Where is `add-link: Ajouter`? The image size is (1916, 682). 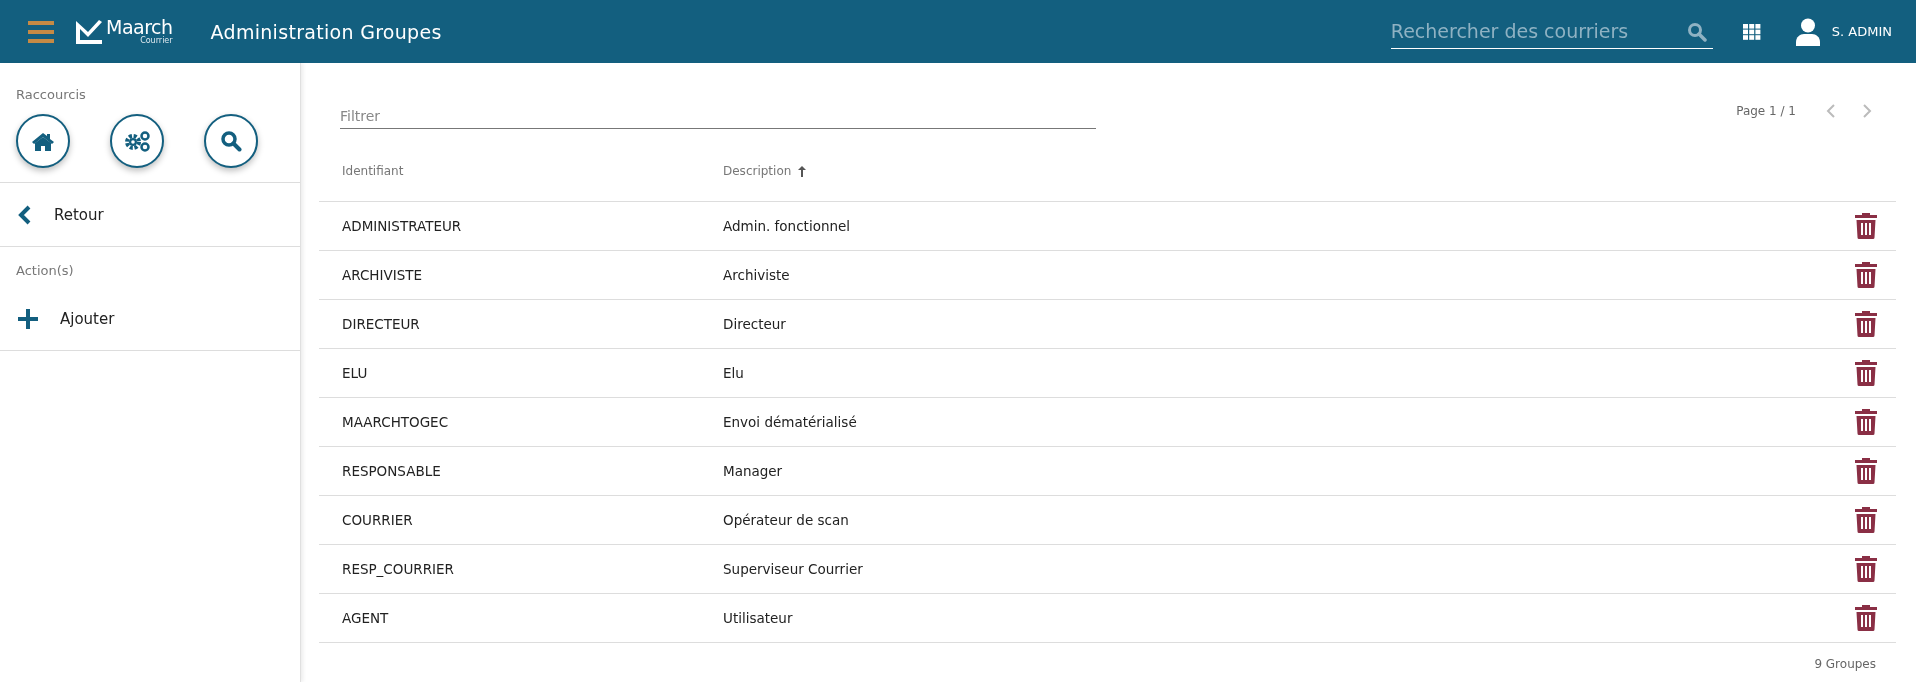
add-link: Ajouter is located at coordinates (150, 319).